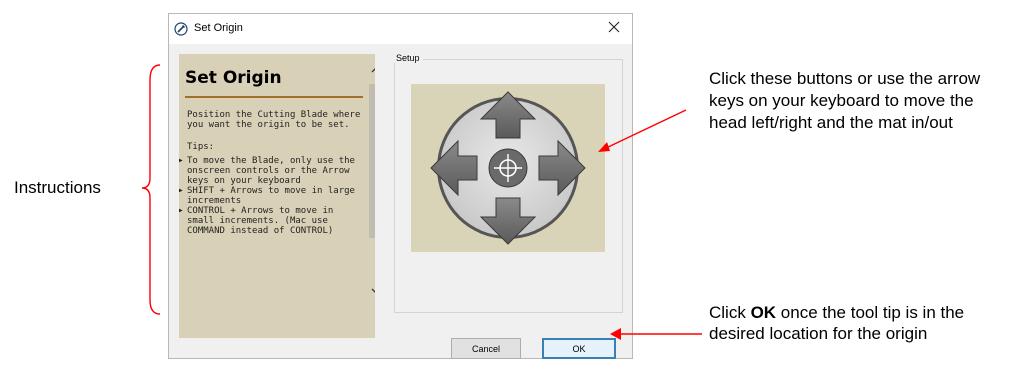  I want to click on annotation-arrow-ok, so click(656, 334).